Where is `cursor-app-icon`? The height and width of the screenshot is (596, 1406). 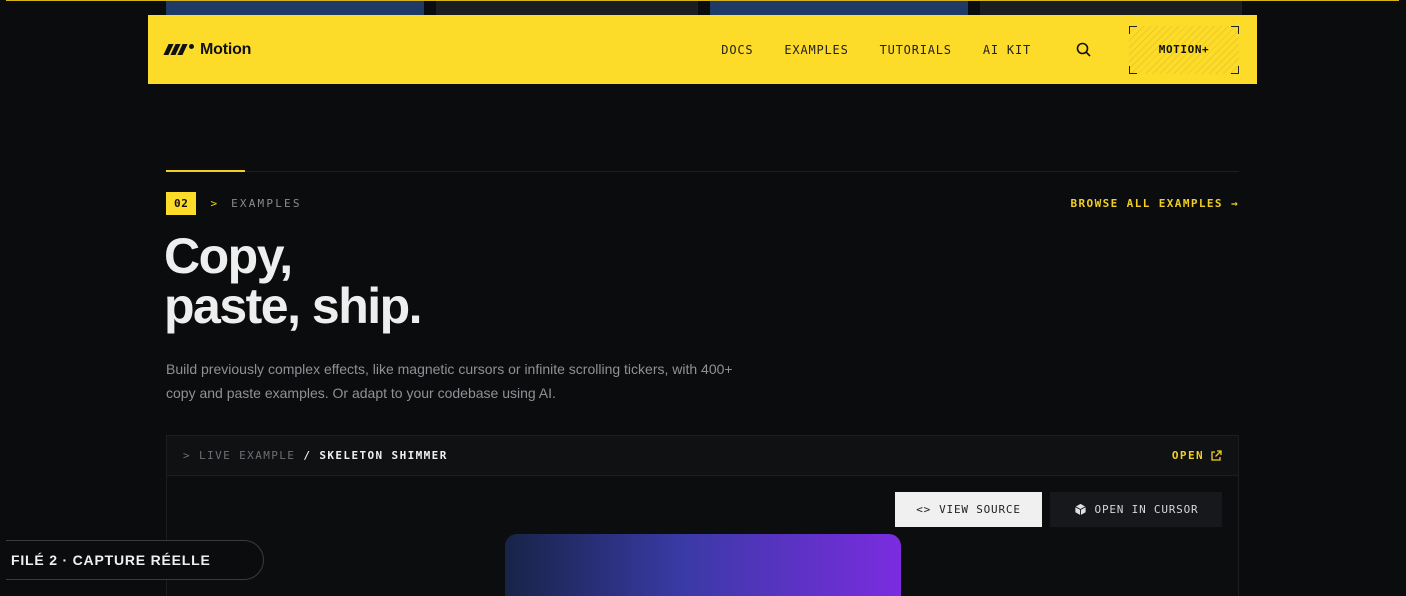 cursor-app-icon is located at coordinates (1080, 509).